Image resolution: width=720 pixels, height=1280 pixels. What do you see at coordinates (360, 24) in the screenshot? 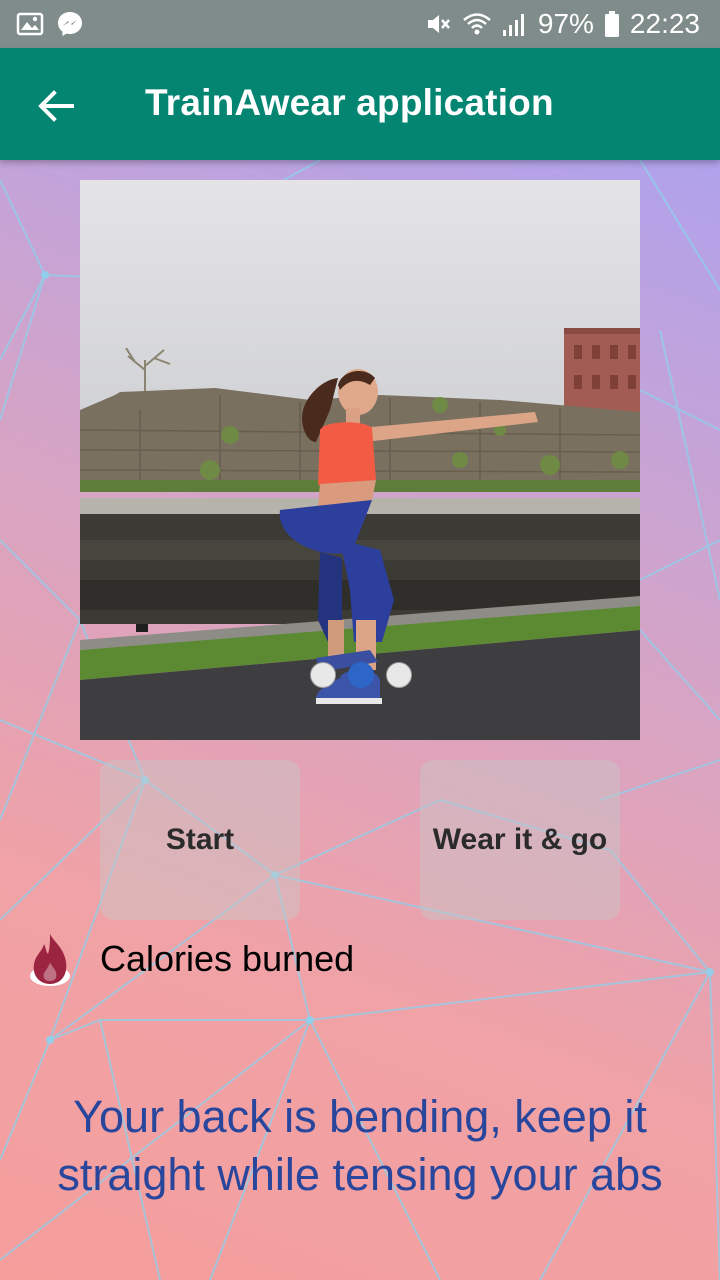
I see `status-bar: 97% 22:23` at bounding box center [360, 24].